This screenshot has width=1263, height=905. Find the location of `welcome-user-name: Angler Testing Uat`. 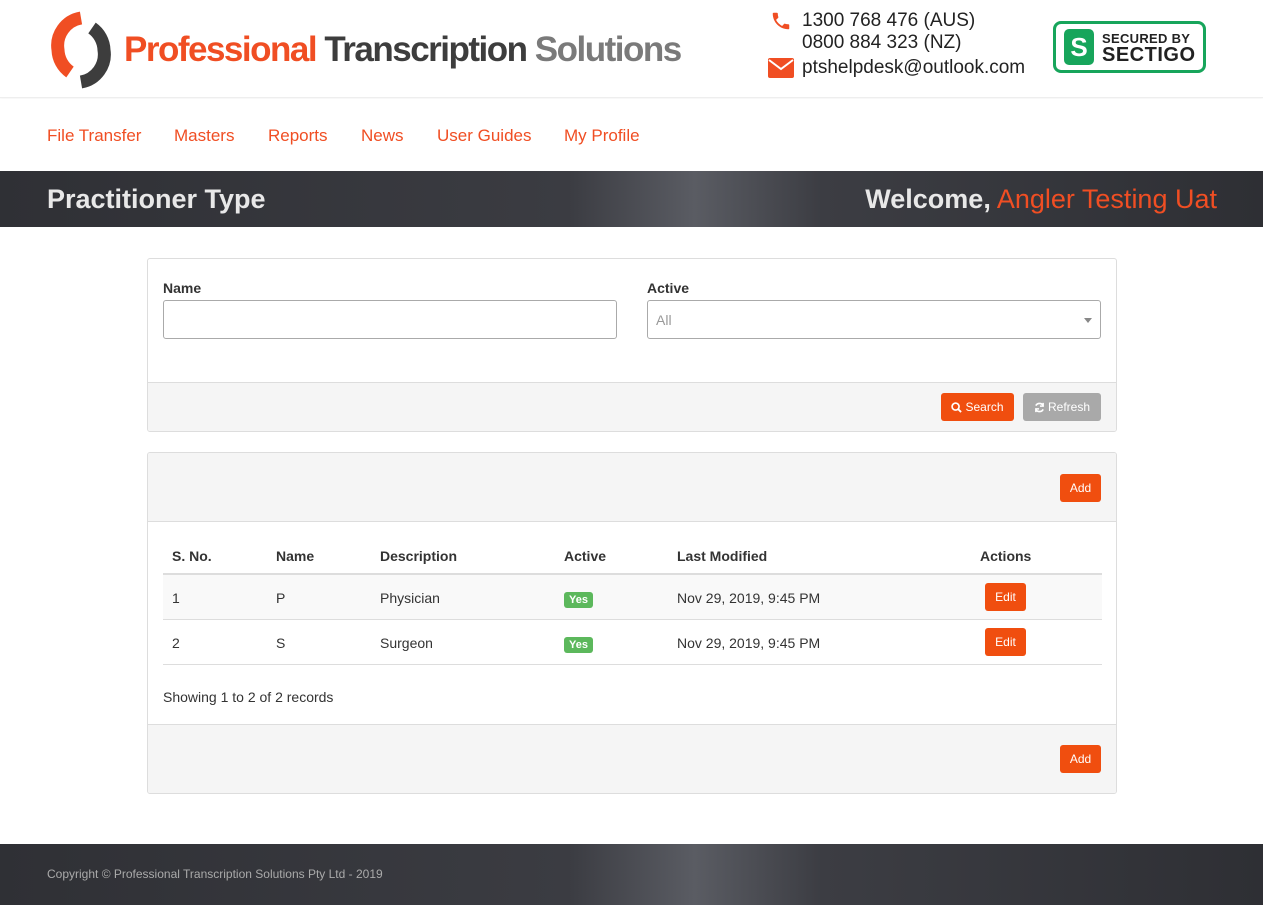

welcome-user-name: Angler Testing Uat is located at coordinates (1107, 199).